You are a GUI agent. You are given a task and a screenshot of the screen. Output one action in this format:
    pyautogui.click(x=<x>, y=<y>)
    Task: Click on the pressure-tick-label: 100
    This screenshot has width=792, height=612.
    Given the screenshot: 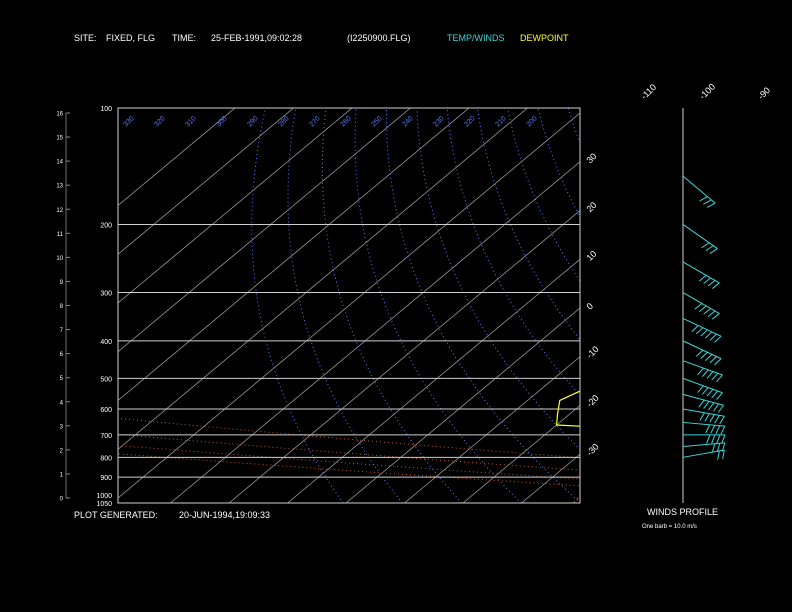 What is the action you would take?
    pyautogui.click(x=106, y=109)
    